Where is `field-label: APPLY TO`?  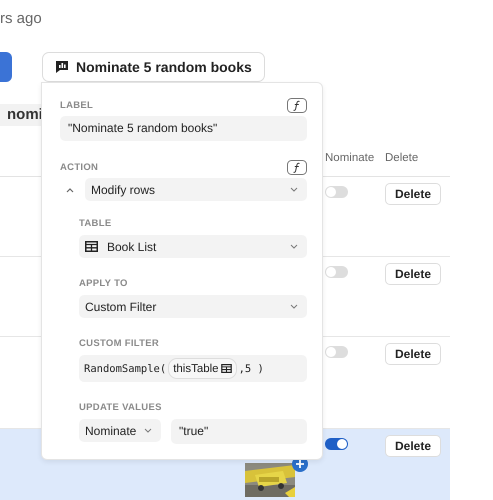 field-label: APPLY TO is located at coordinates (104, 283).